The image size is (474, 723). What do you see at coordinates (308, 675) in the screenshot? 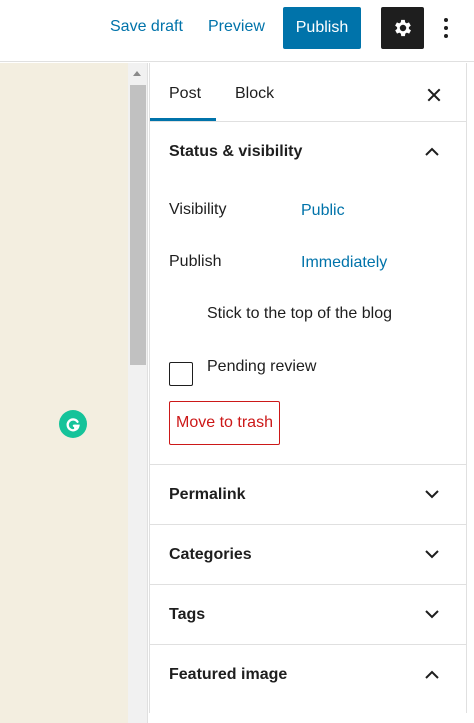
I see `featured-image-panel: Featured image` at bounding box center [308, 675].